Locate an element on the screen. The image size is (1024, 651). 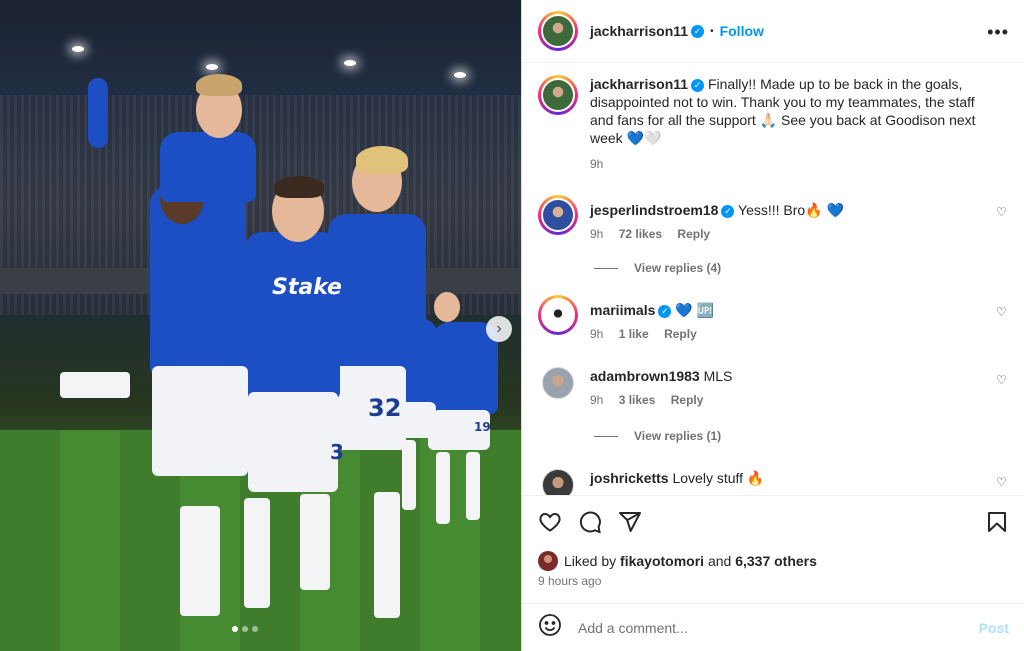
comment-username: jesperlindstroem18 is located at coordinates (654, 210).